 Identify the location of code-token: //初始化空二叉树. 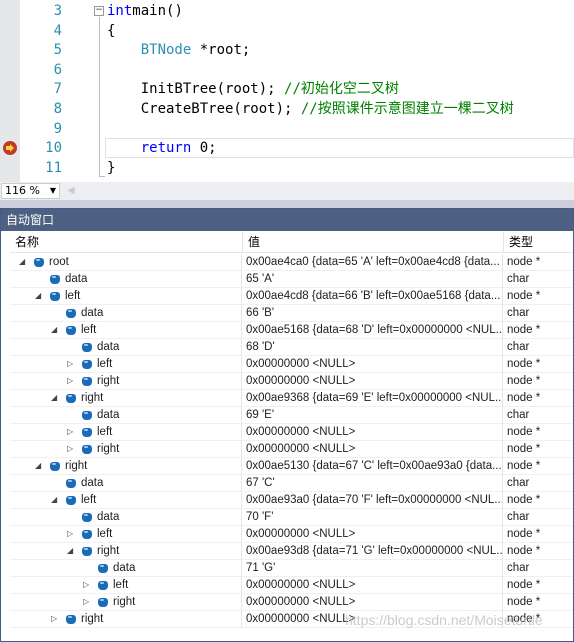
(341, 89).